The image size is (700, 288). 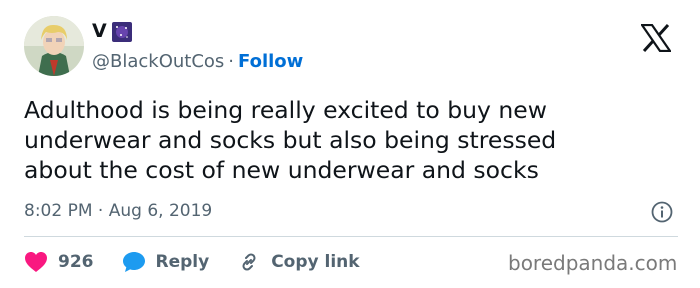 What do you see at coordinates (182, 262) in the screenshot?
I see `reply-label: Reply` at bounding box center [182, 262].